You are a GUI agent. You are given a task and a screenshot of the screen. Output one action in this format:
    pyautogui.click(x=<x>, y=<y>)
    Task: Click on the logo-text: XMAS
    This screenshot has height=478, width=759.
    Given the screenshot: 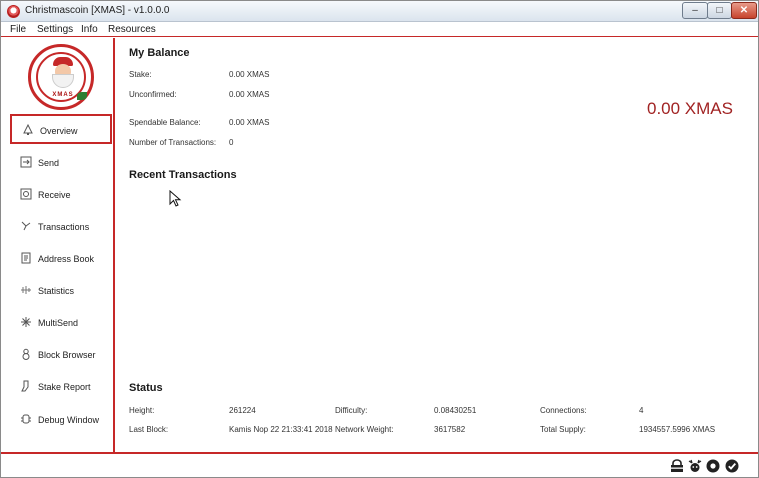 What is the action you would take?
    pyautogui.click(x=63, y=95)
    